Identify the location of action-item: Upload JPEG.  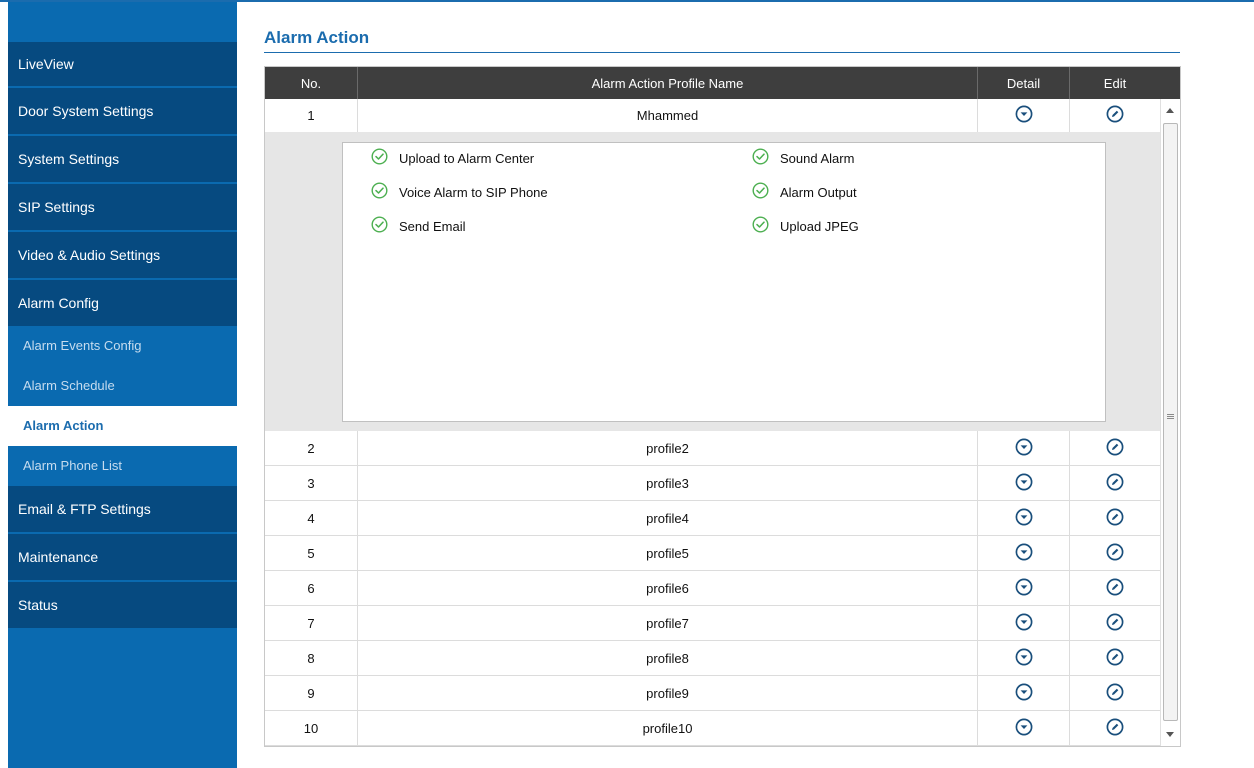
(805, 226).